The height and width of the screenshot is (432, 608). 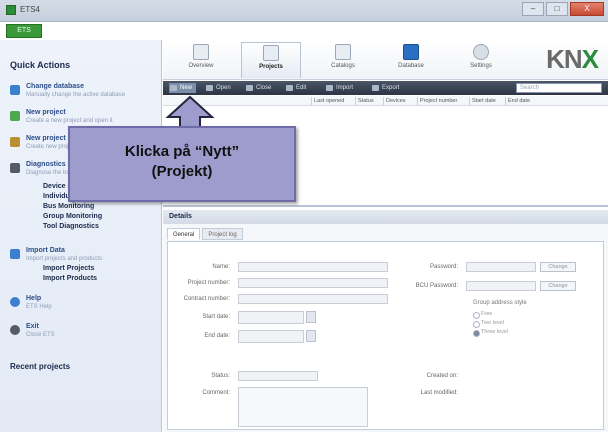 I want to click on diag-link-tool-diagnostics: Tool Diagnostics, so click(x=71, y=226).